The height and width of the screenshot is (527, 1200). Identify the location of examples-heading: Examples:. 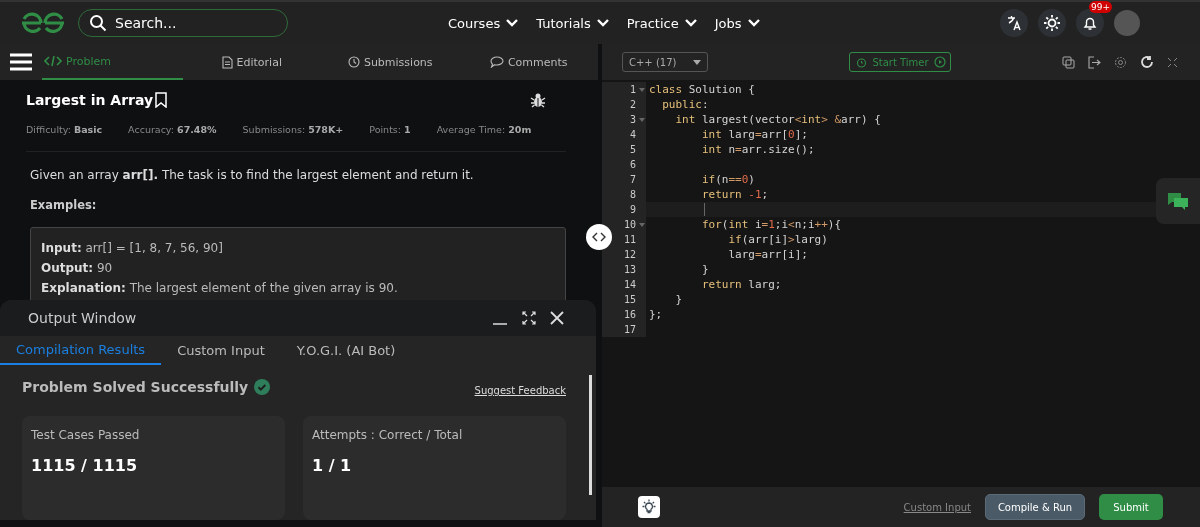
(64, 205).